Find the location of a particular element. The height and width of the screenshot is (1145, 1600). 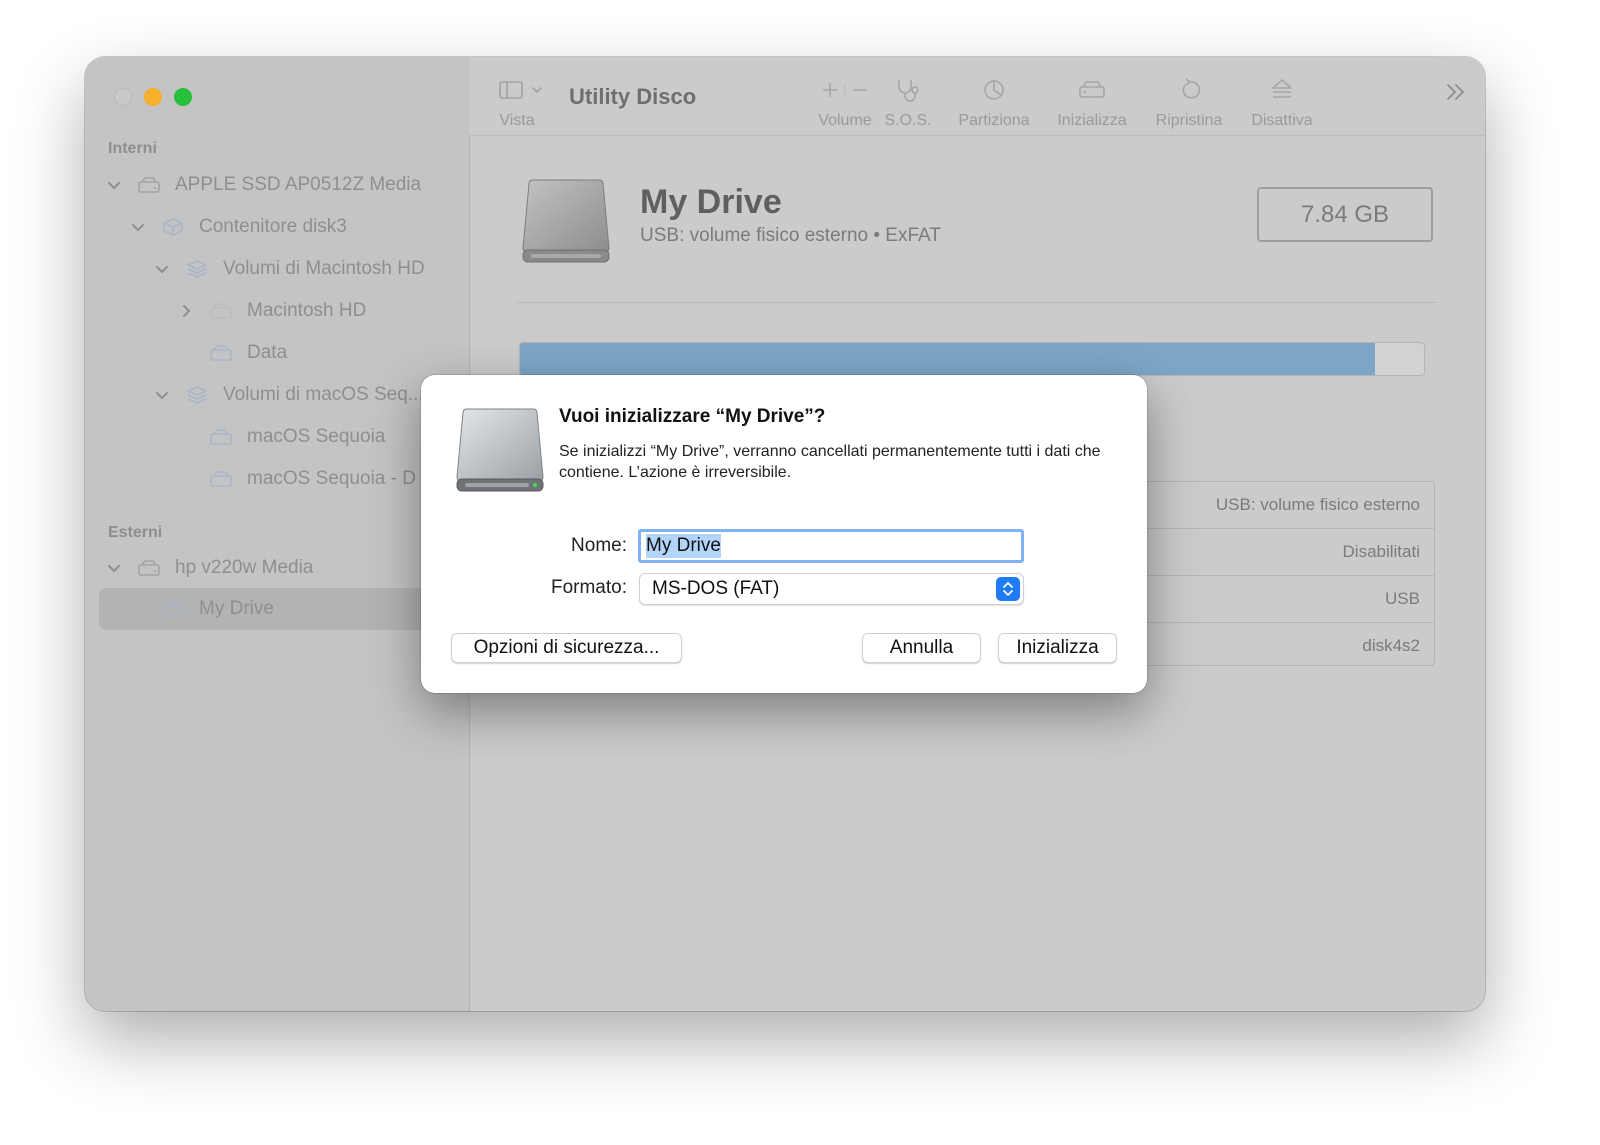

sidebar-item-macos-sequoia-data: macOS Sequoia - D is located at coordinates (296, 479).